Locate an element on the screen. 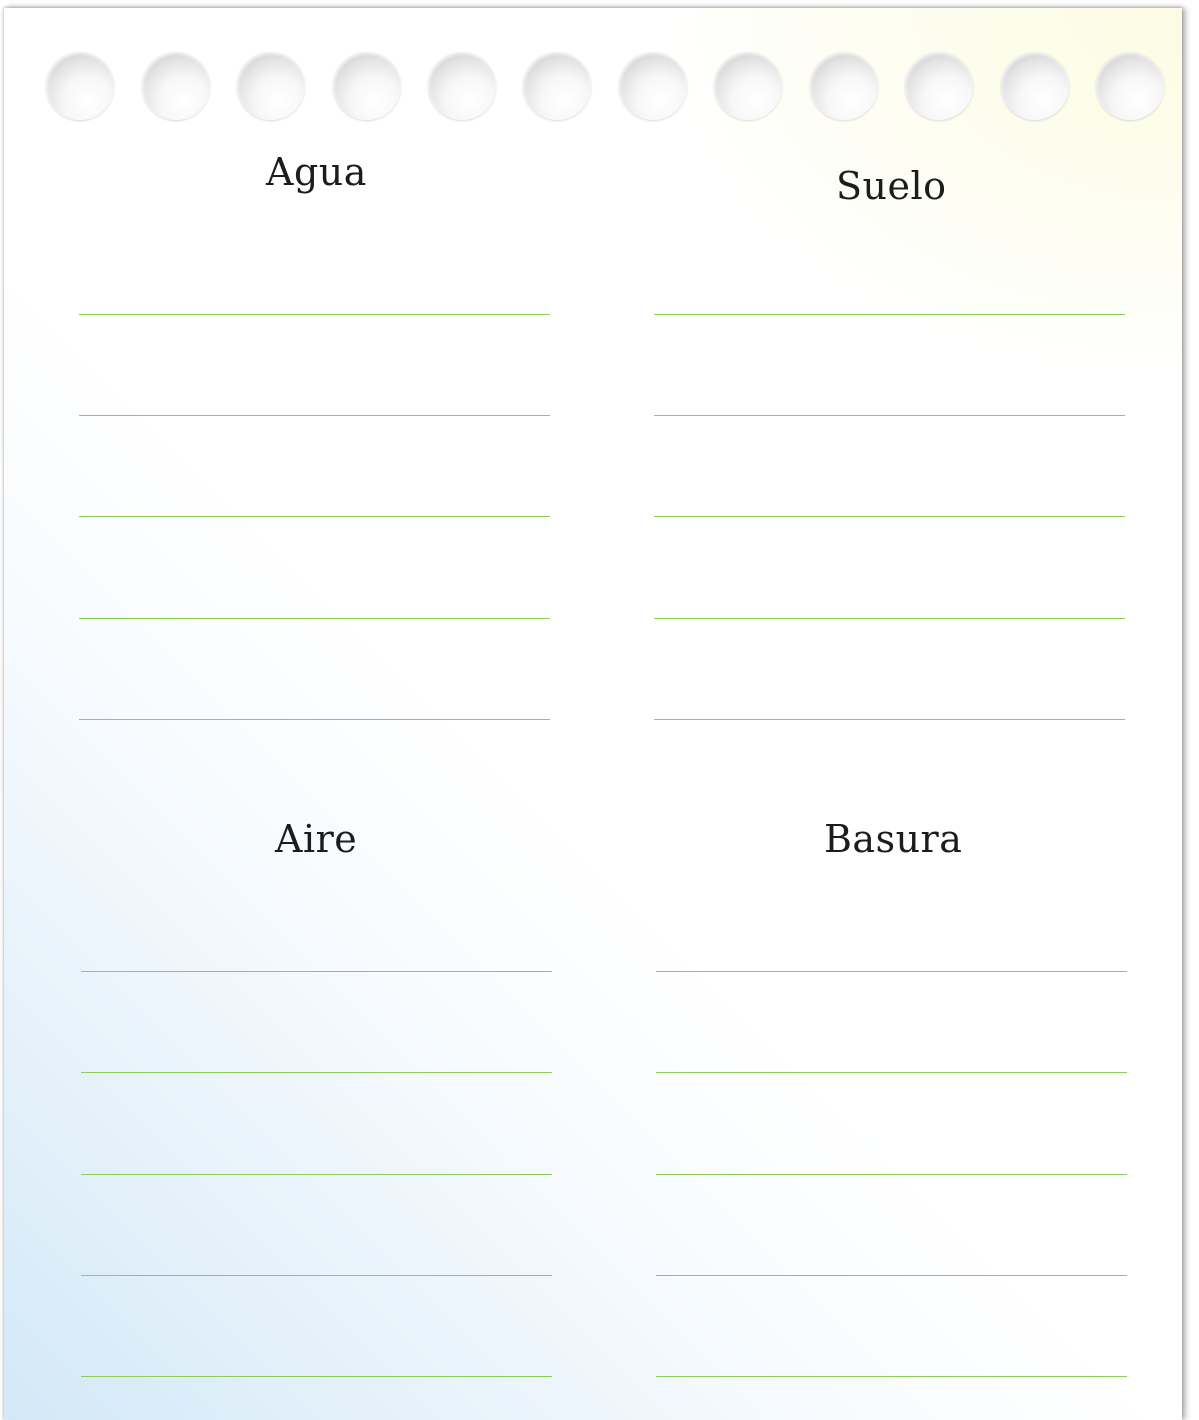 This screenshot has height=1420, width=1199. binder-holes is located at coordinates (593, 73).